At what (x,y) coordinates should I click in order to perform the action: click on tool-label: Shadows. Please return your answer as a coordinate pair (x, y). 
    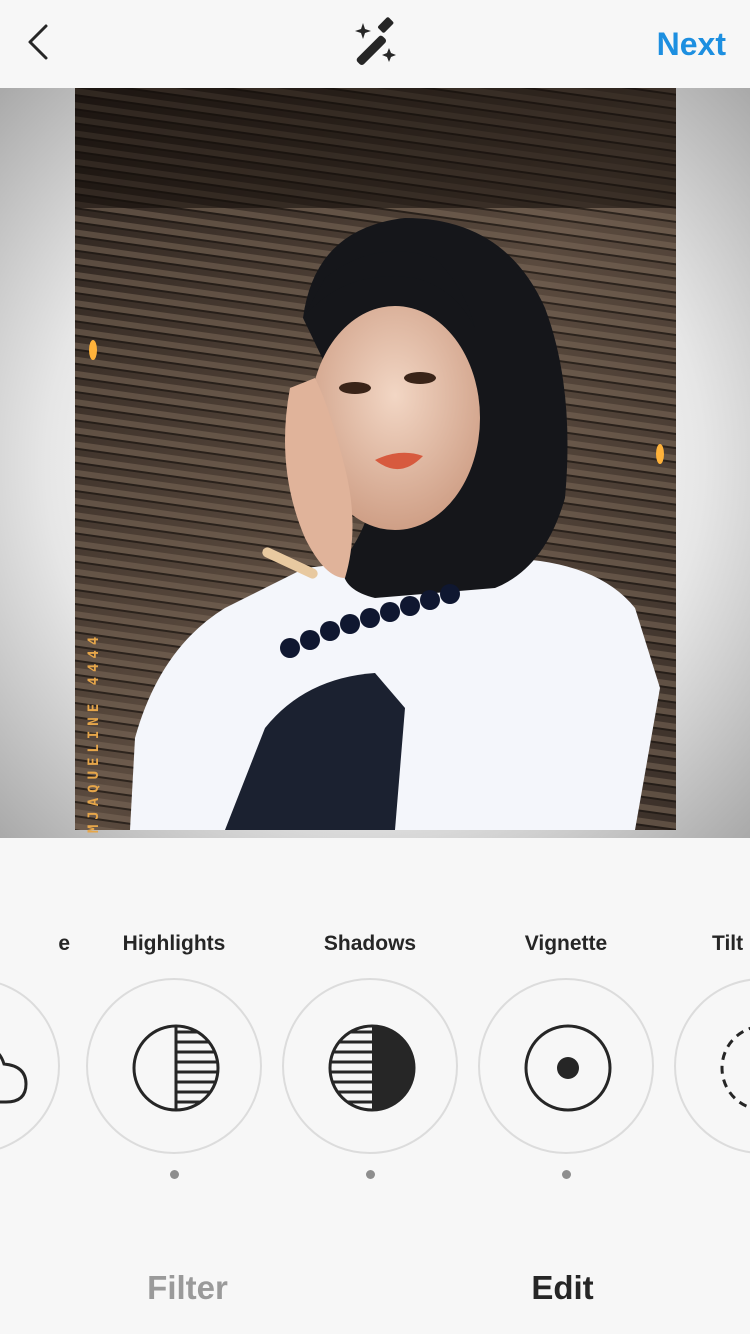
    Looking at the image, I should click on (370, 943).